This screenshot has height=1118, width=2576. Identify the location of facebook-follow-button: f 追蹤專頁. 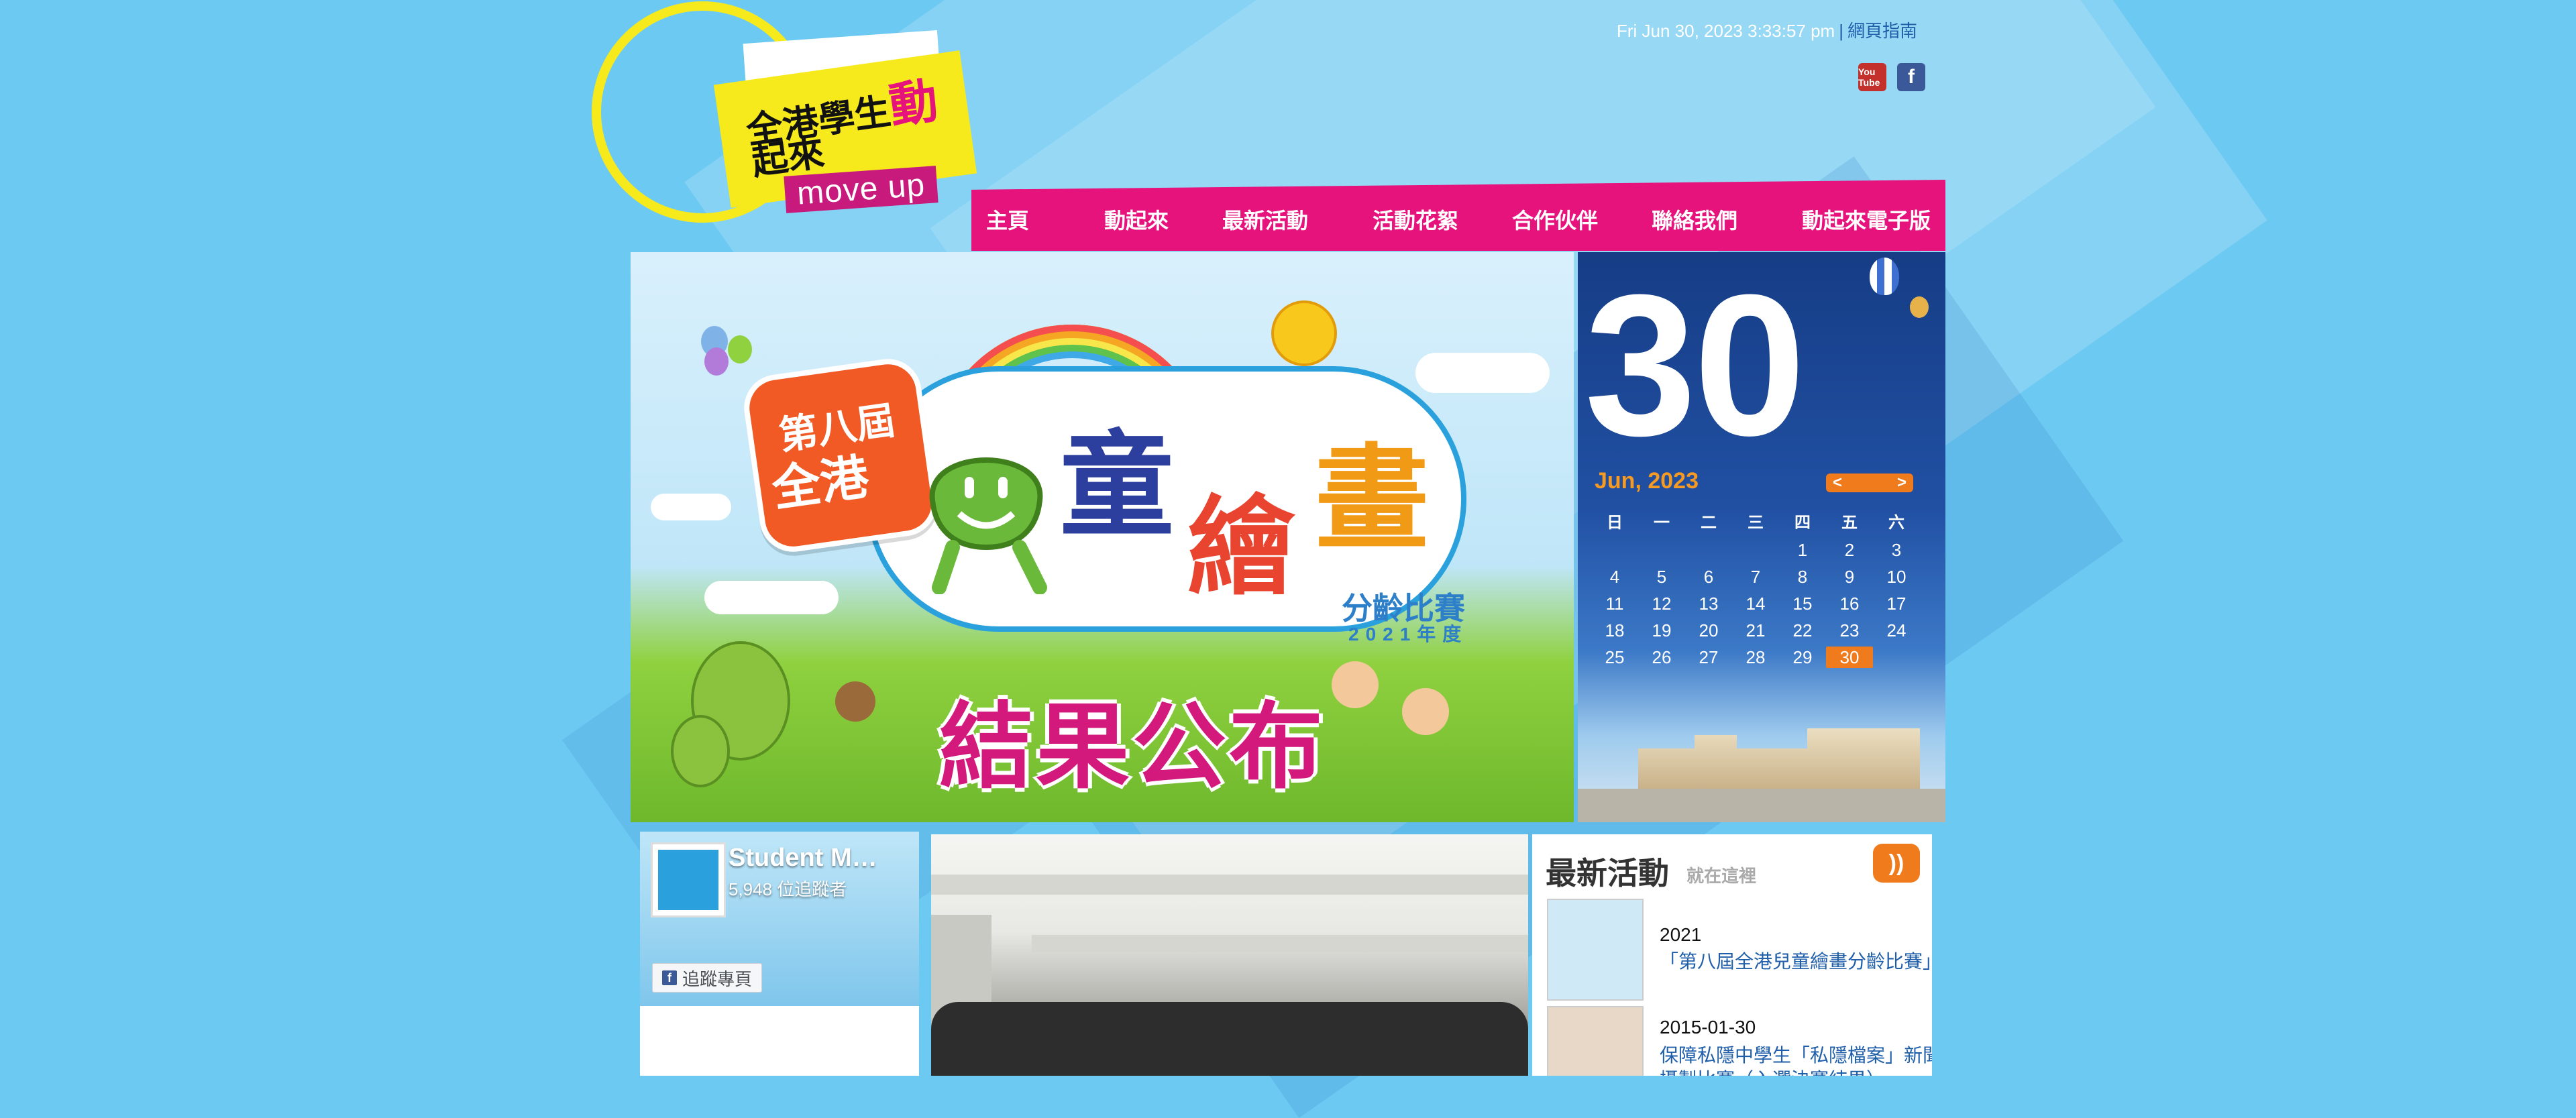
(707, 978).